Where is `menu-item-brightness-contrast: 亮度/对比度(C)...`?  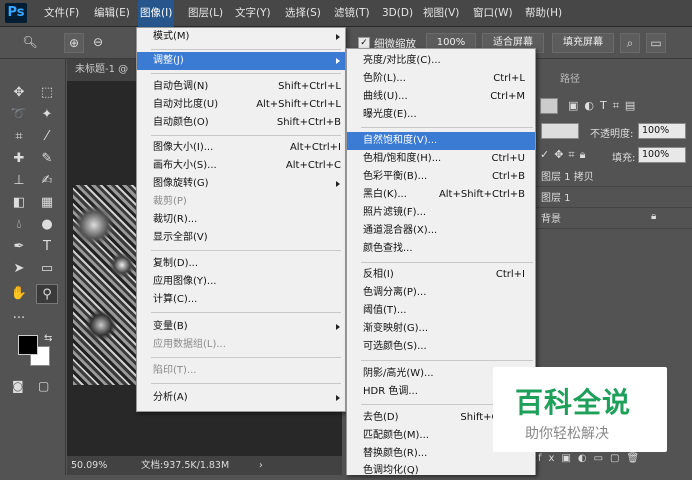
menu-item-brightness-contrast: 亮度/对比度(C)... is located at coordinates (438, 61).